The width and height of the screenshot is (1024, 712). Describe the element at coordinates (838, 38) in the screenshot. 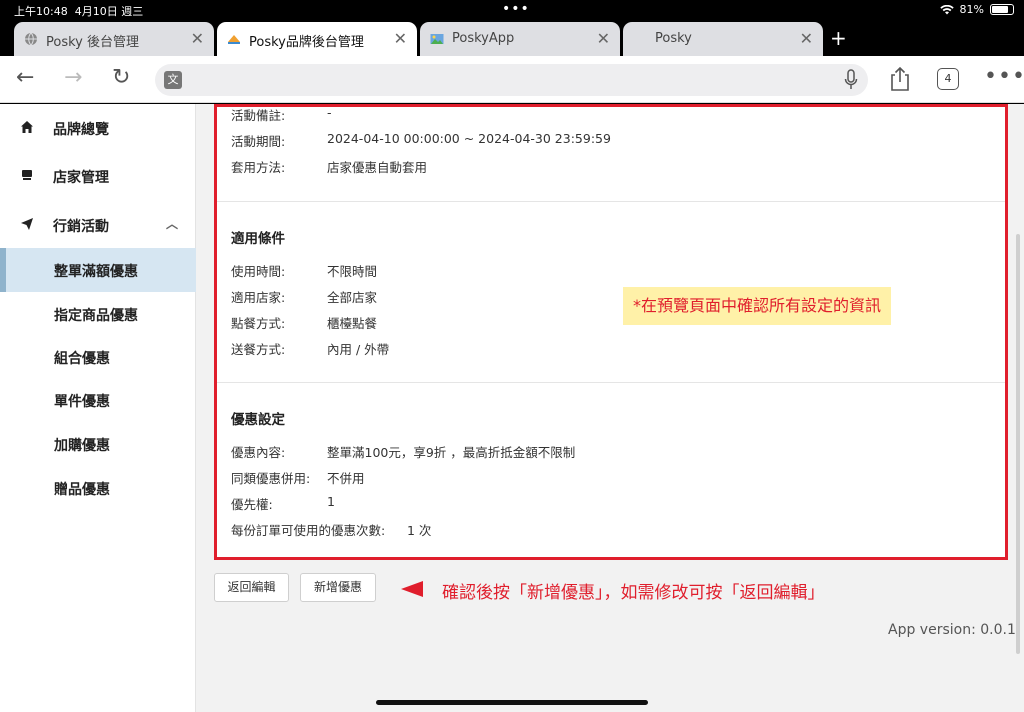

I see `new-tab-button: +` at that location.